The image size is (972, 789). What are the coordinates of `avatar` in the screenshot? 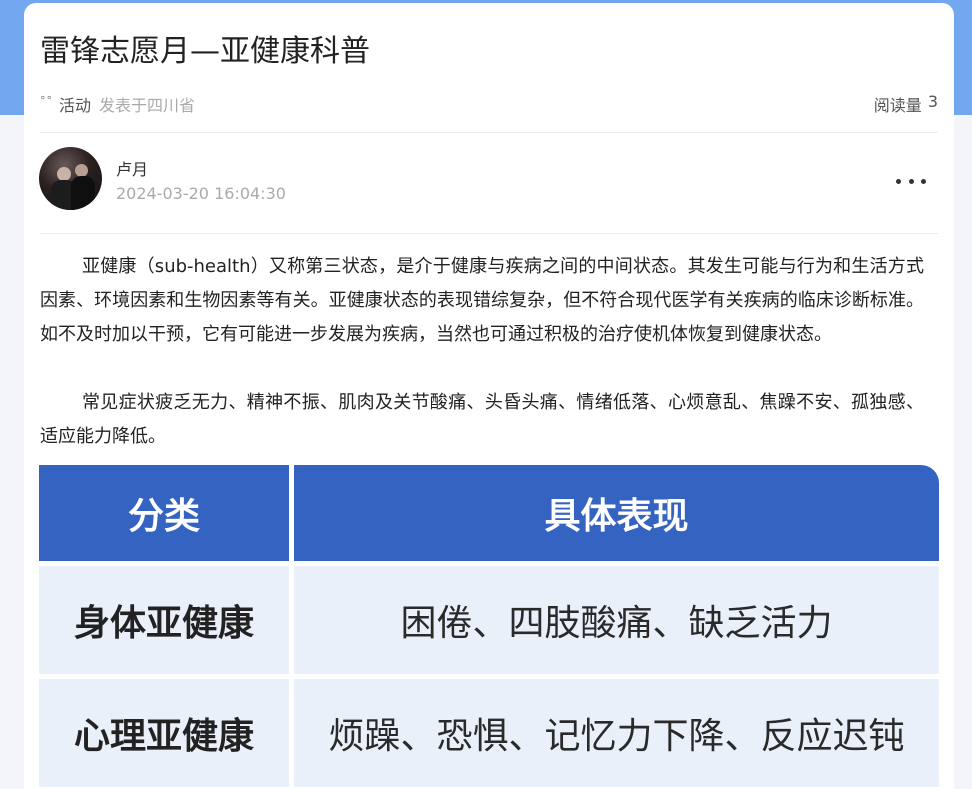 It's located at (70, 178).